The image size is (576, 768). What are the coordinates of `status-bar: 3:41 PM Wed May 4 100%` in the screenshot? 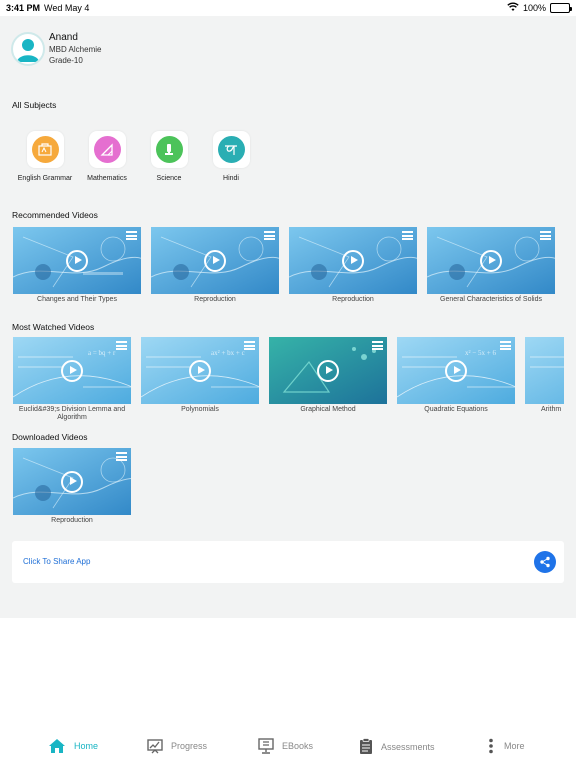 It's located at (288, 8).